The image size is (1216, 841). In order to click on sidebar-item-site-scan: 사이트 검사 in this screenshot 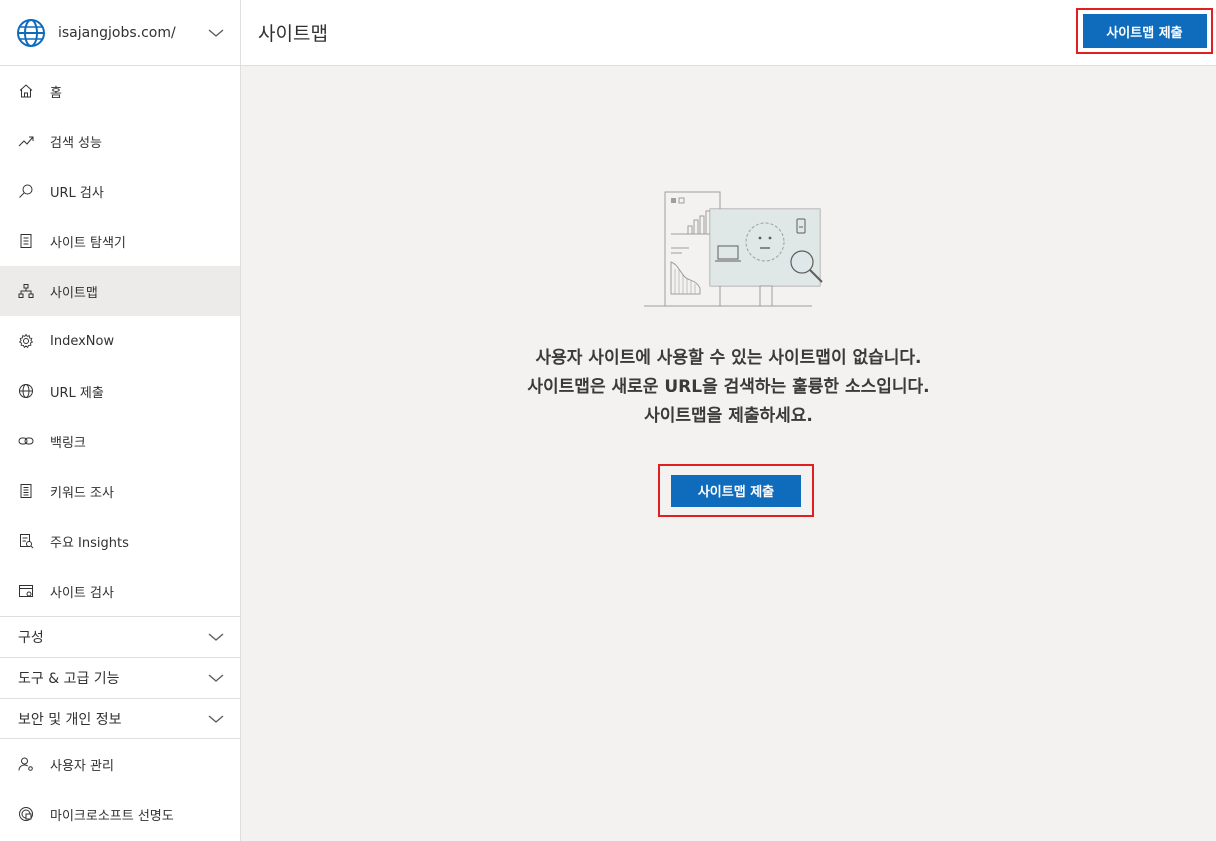, I will do `click(120, 591)`.